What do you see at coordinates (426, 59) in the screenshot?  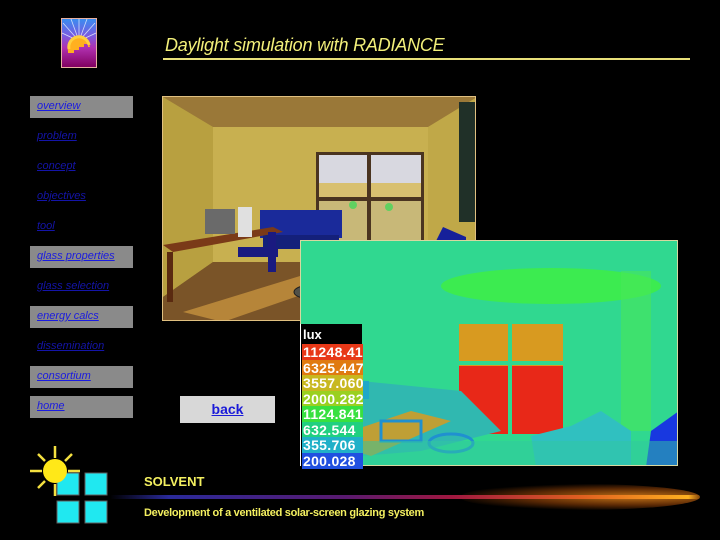 I see `title-divider` at bounding box center [426, 59].